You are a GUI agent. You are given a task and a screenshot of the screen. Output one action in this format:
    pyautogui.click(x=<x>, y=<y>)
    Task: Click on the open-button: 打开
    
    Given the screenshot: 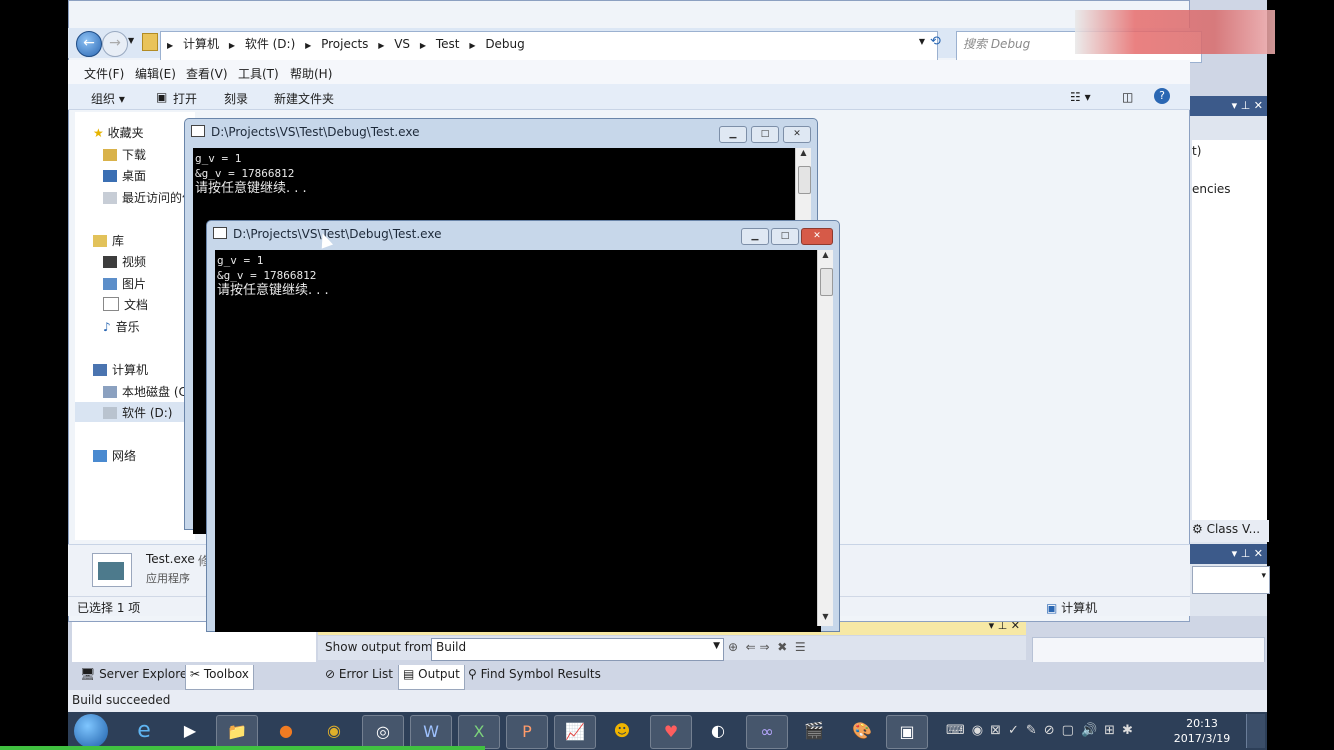 What is the action you would take?
    pyautogui.click(x=185, y=98)
    